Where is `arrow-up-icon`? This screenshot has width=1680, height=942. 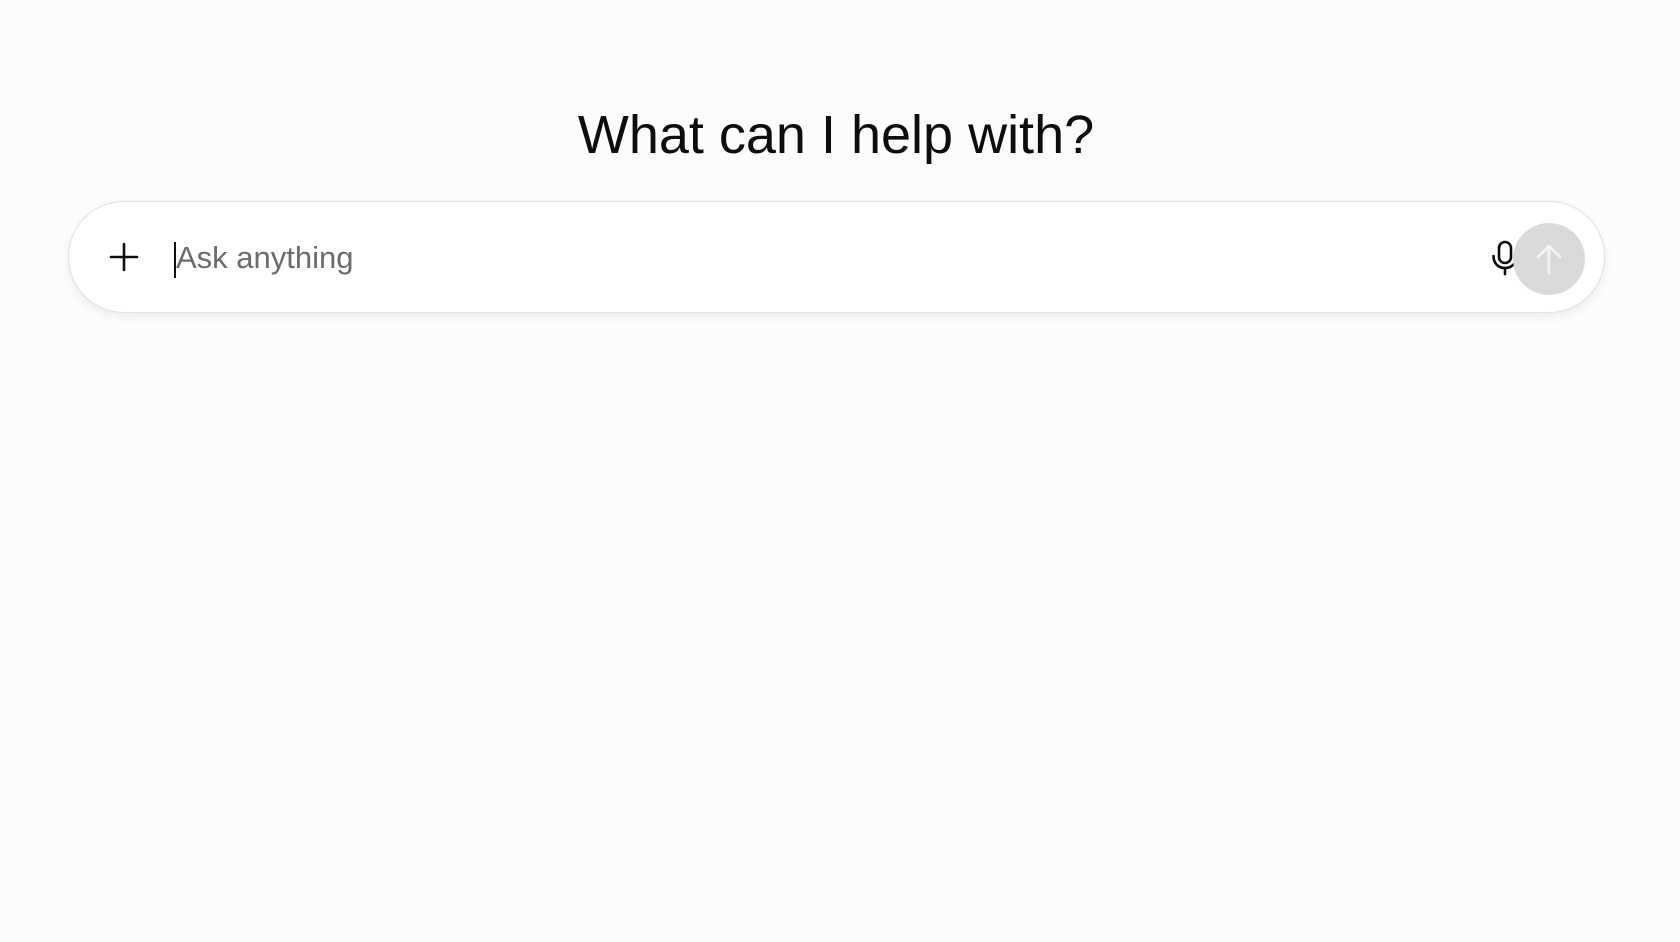
arrow-up-icon is located at coordinates (1549, 259).